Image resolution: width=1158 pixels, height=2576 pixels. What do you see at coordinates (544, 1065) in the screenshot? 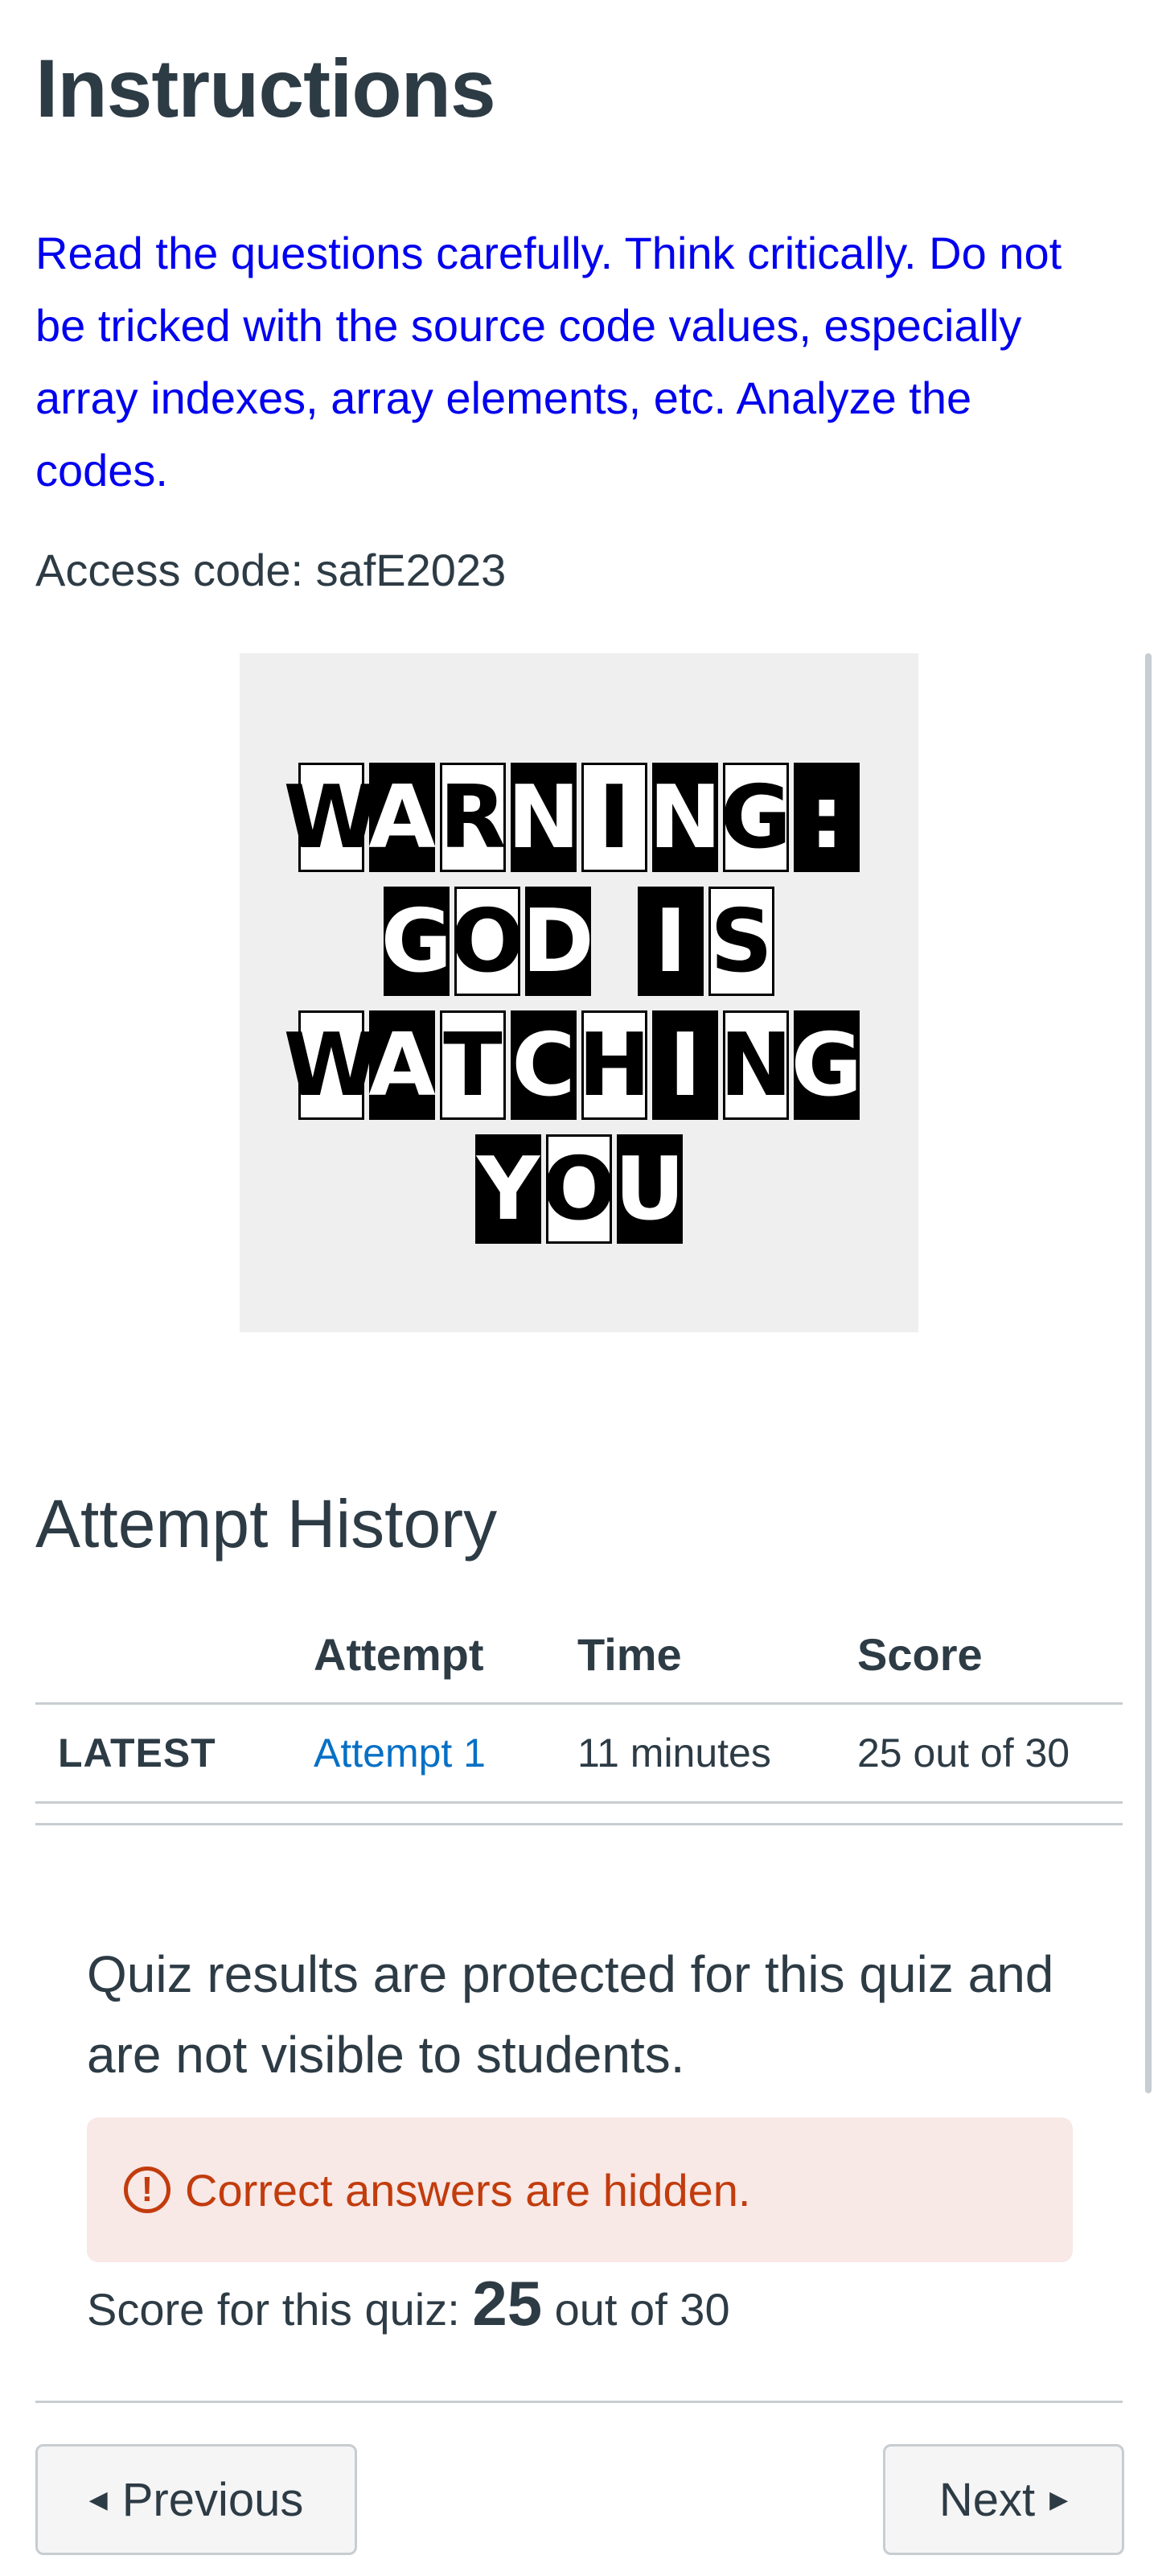
I see `letter-tile: C` at bounding box center [544, 1065].